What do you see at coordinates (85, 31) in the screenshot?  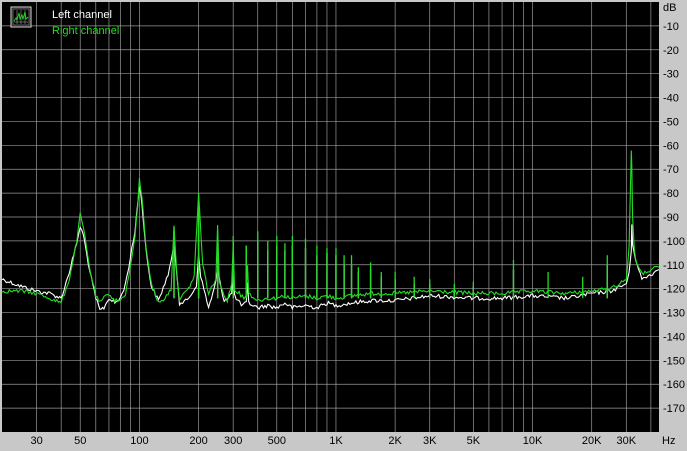 I see `legend-item-right-channel: Right channel` at bounding box center [85, 31].